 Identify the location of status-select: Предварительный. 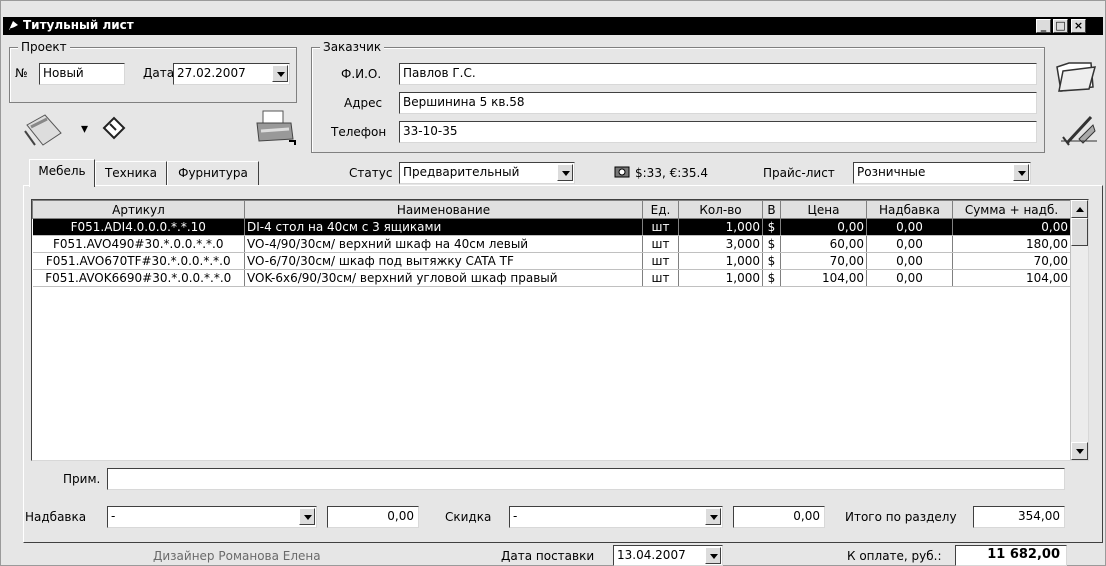
(487, 173).